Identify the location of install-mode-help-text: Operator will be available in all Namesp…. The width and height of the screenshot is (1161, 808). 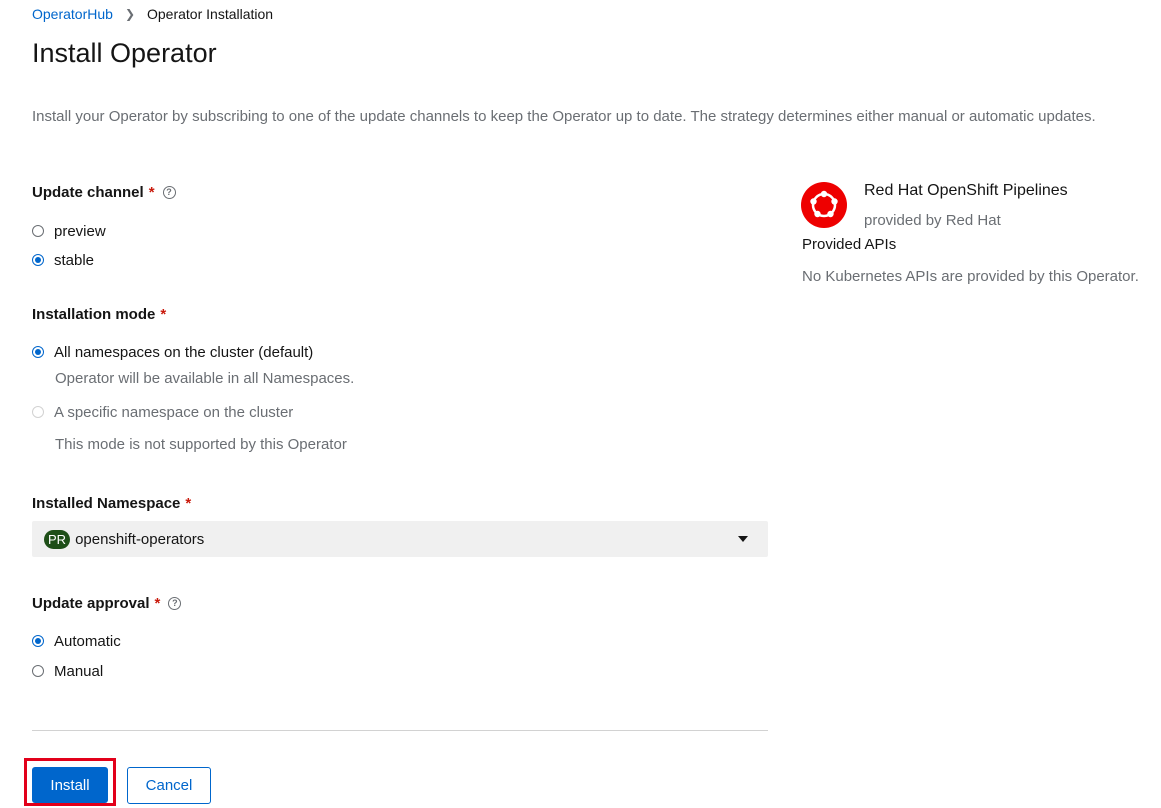
(205, 378).